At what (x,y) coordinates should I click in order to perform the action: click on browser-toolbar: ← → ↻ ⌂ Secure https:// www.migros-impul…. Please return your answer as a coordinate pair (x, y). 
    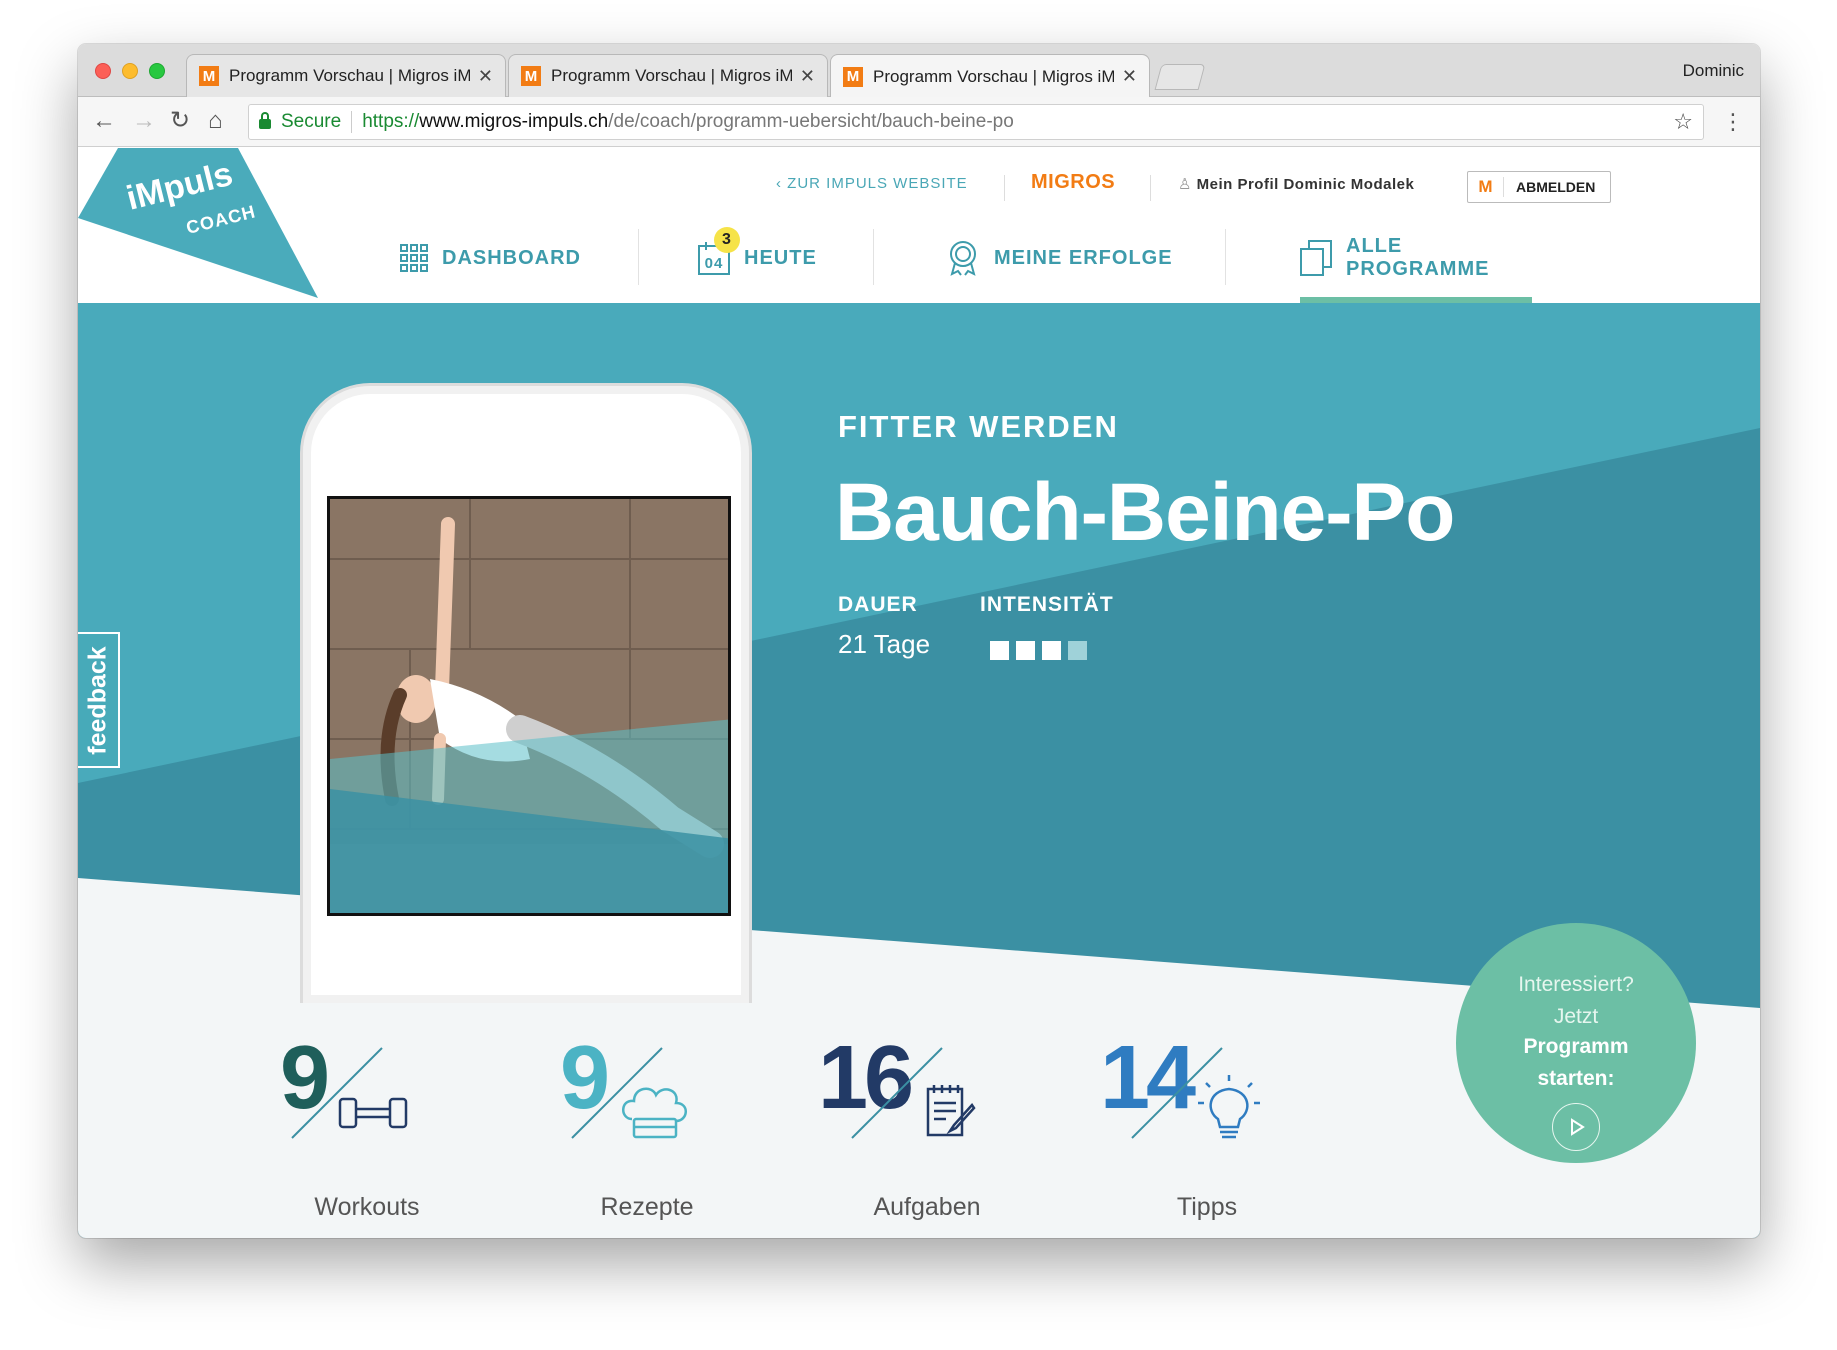
    Looking at the image, I should click on (919, 122).